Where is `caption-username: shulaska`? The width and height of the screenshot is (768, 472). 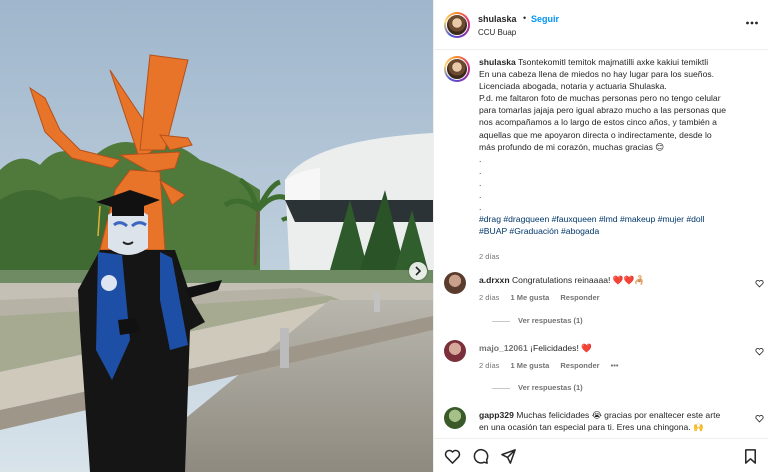 caption-username: shulaska is located at coordinates (497, 62).